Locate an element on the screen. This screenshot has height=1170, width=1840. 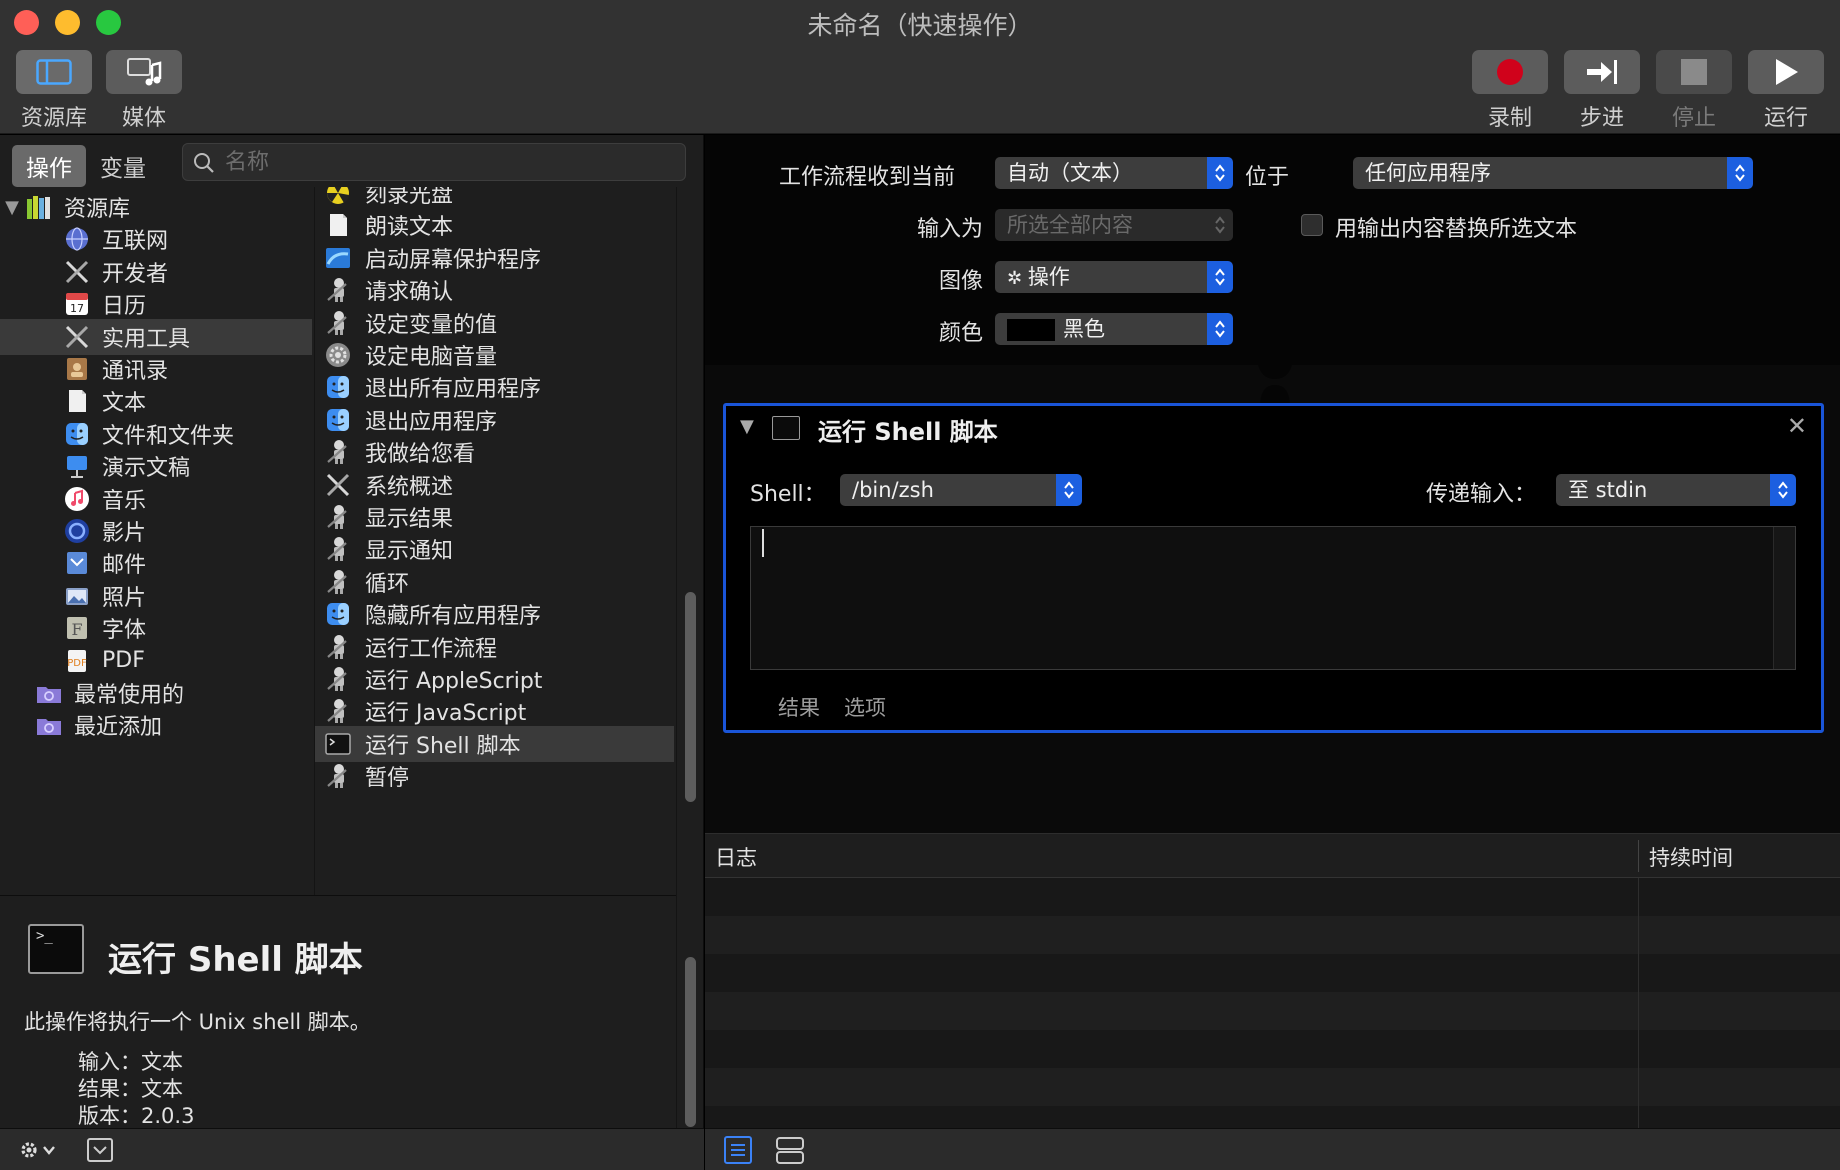
in-app-popup: 任何应用程序 is located at coordinates (1553, 173).